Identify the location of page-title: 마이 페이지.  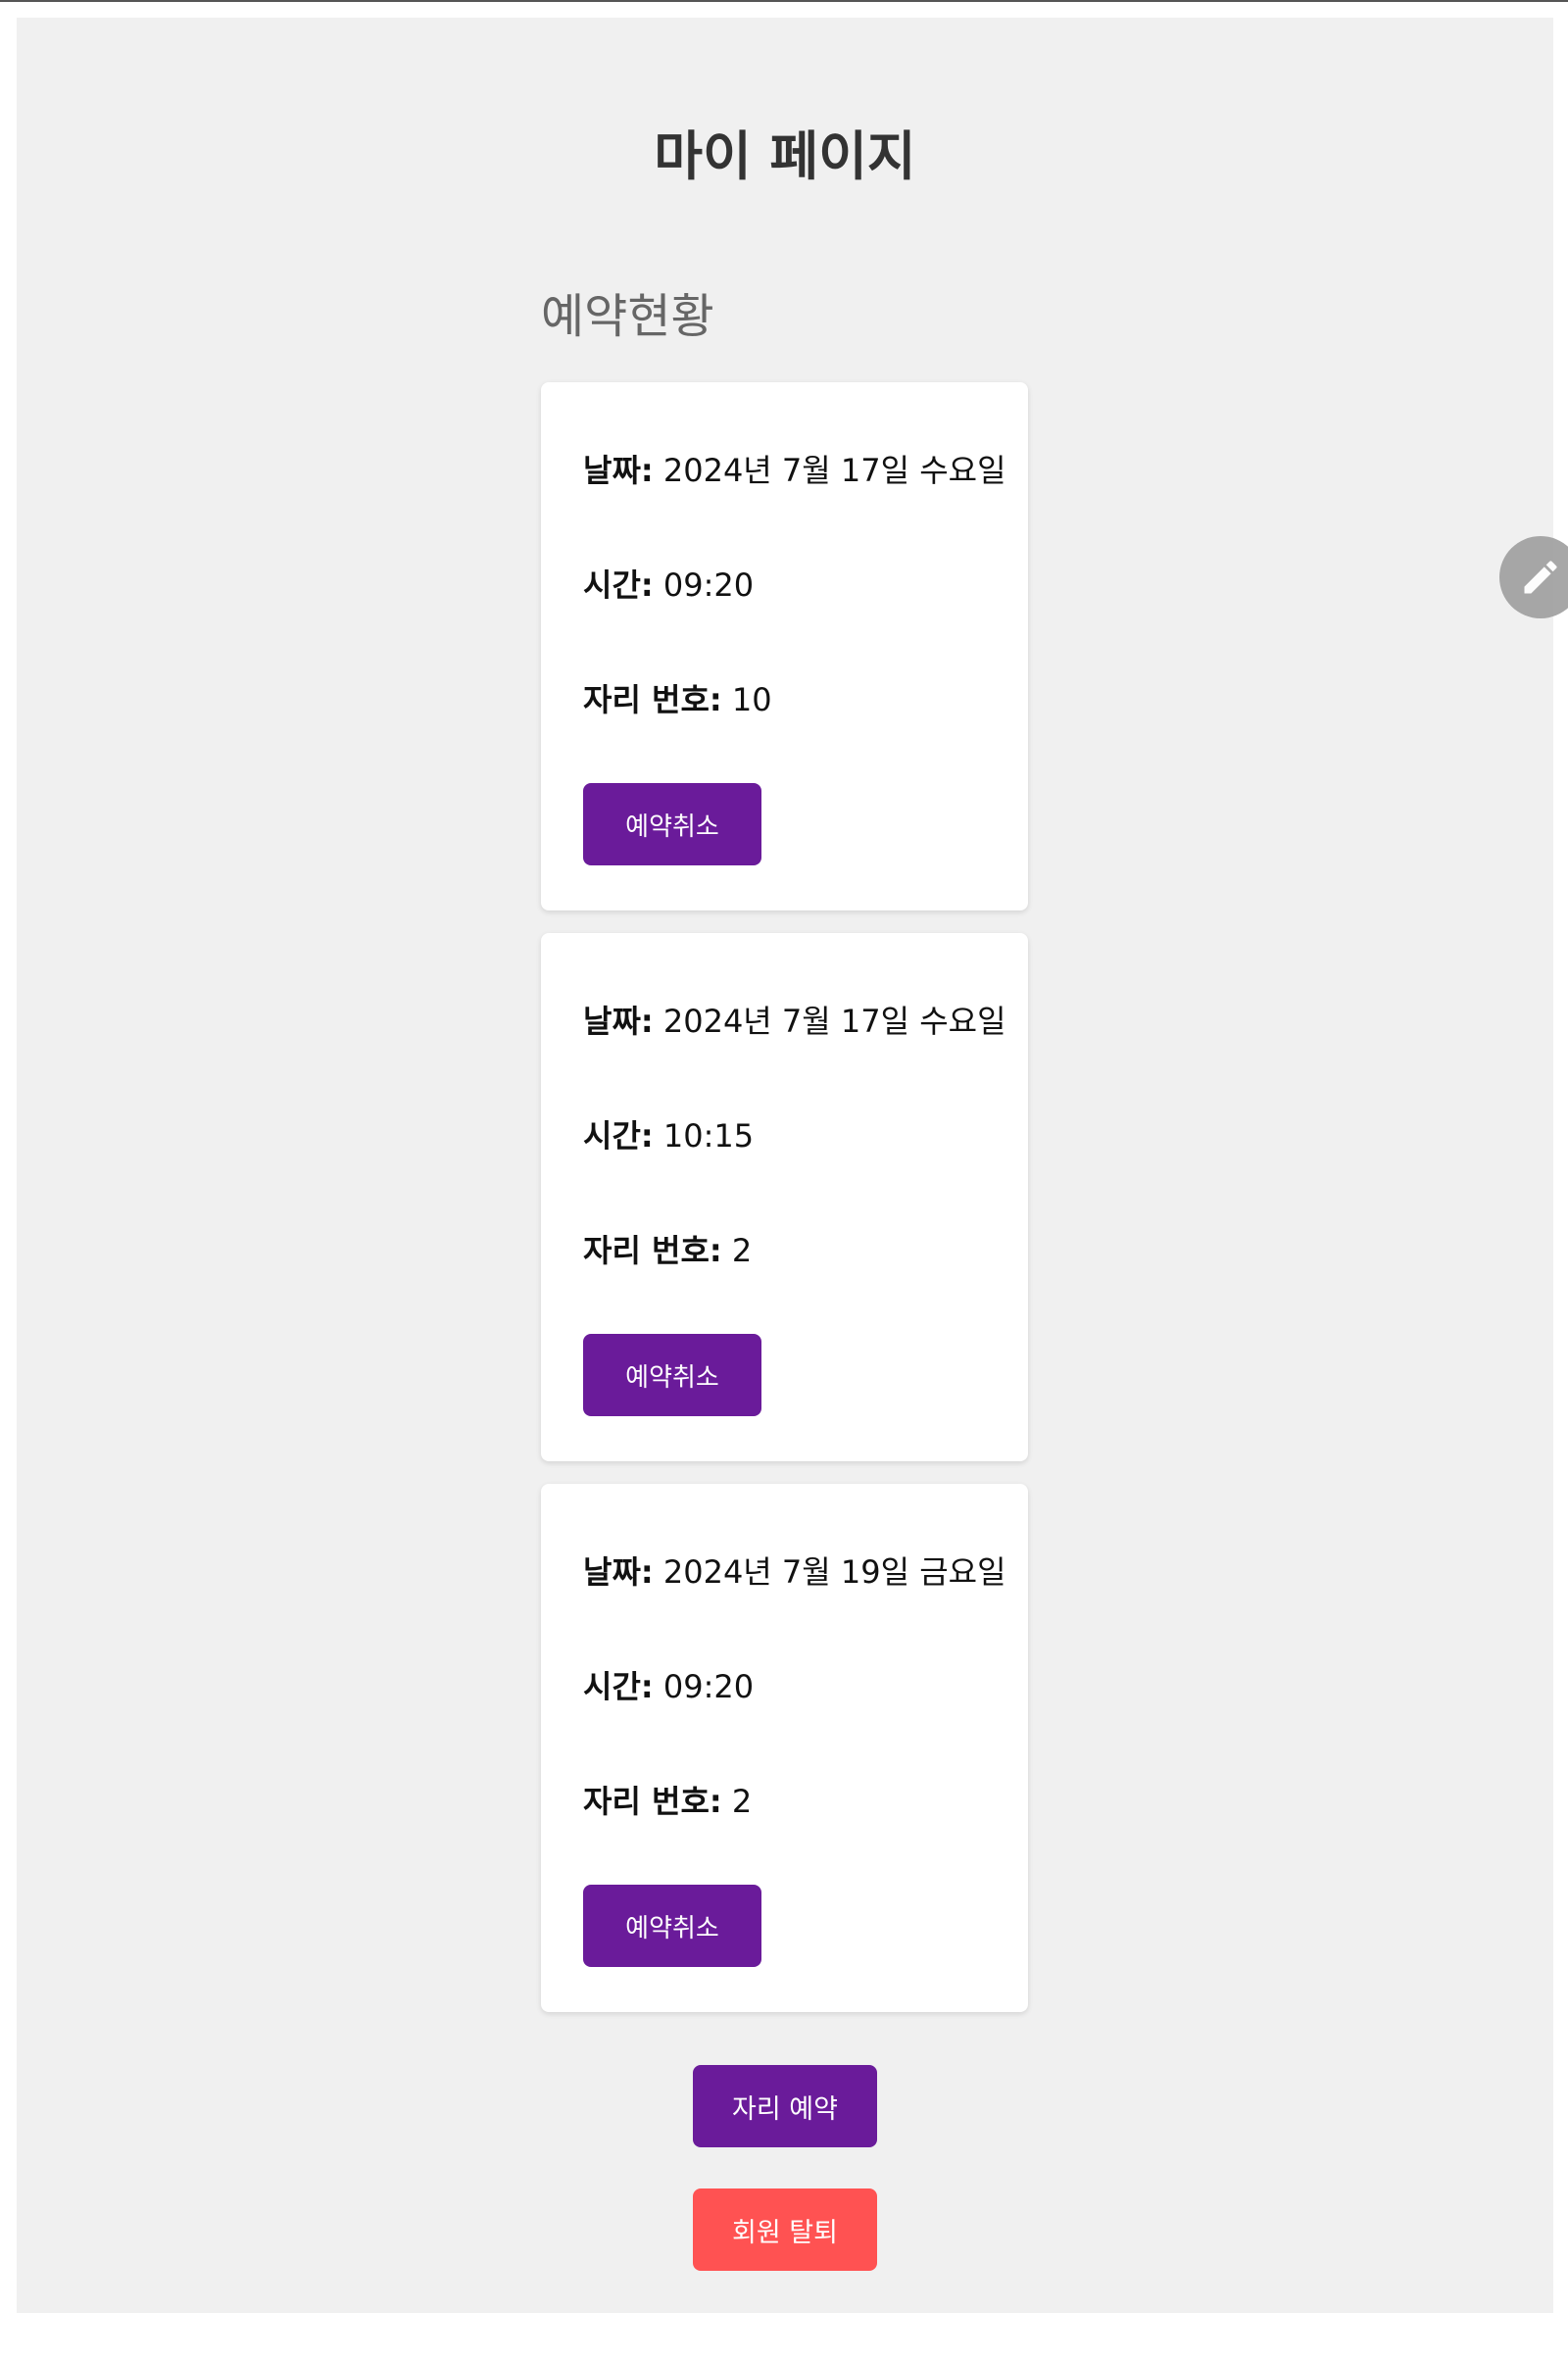
(785, 156).